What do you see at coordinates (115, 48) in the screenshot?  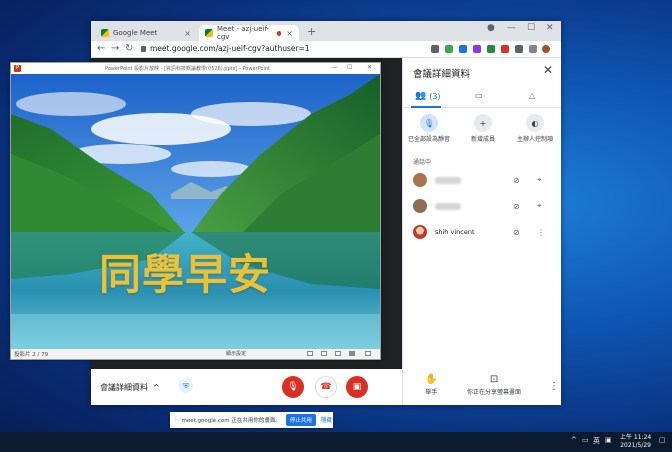 I see `forward-icon: →` at bounding box center [115, 48].